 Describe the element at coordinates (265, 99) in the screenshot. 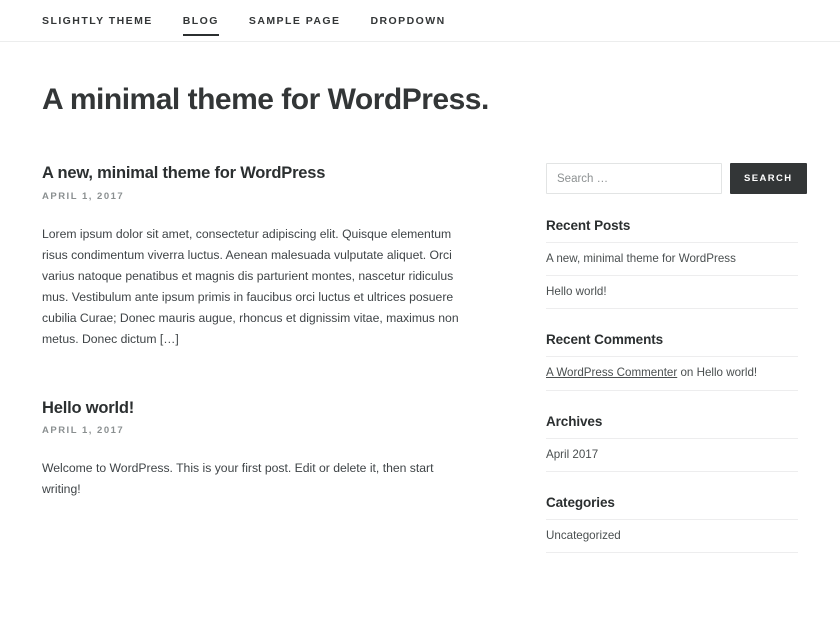

I see `page-title: A minimal theme for WordPress.` at that location.